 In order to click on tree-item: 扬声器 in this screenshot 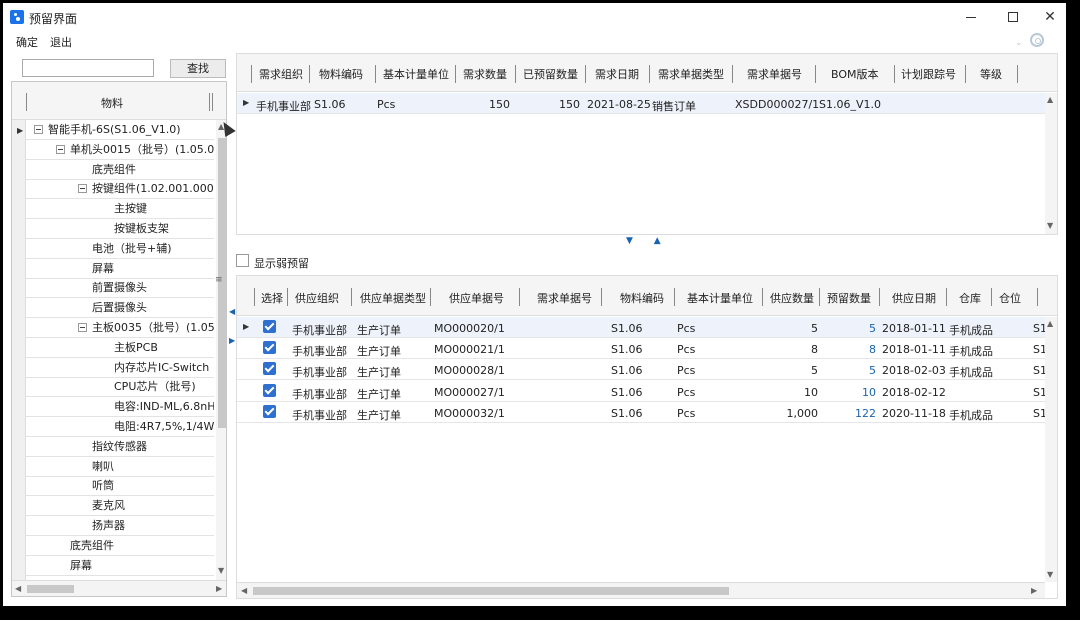, I will do `click(120, 526)`.